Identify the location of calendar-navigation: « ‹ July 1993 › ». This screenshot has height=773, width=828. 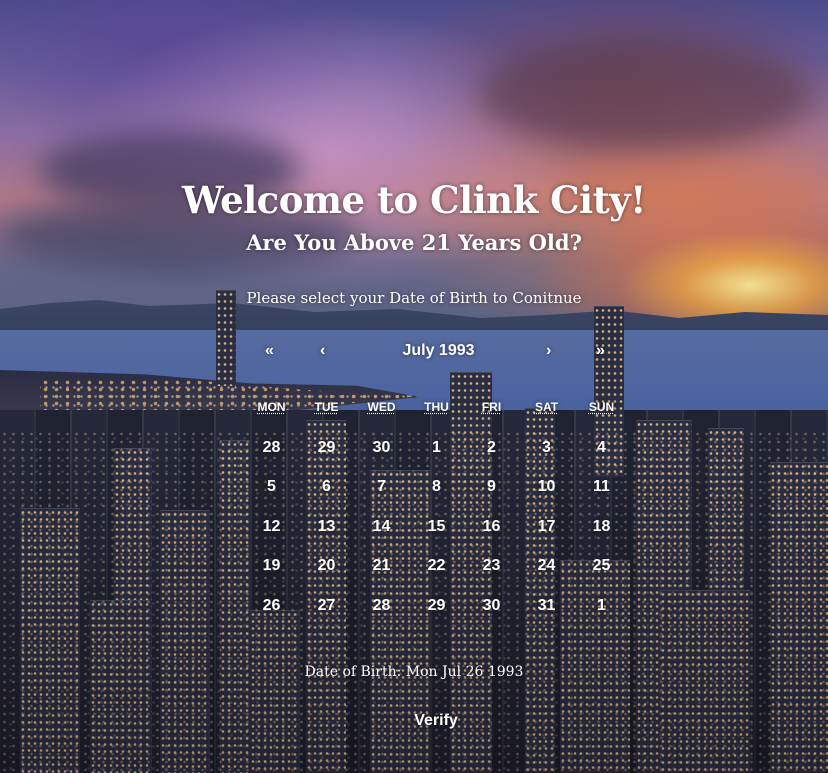
(436, 352).